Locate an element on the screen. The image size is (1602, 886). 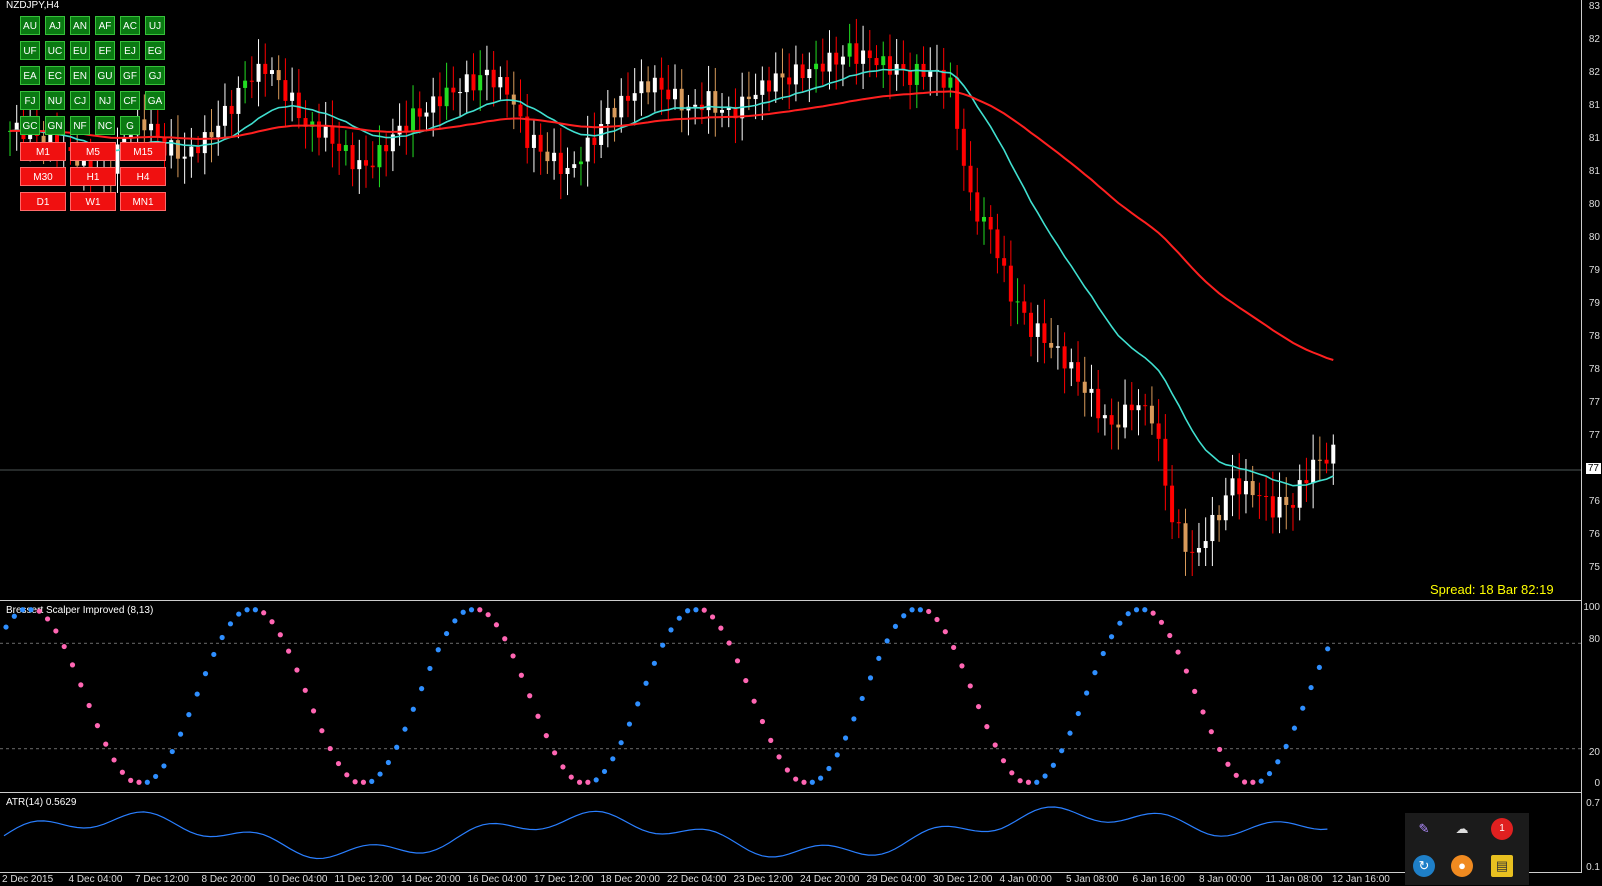
symbol-button-nu: NU is located at coordinates (55, 100).